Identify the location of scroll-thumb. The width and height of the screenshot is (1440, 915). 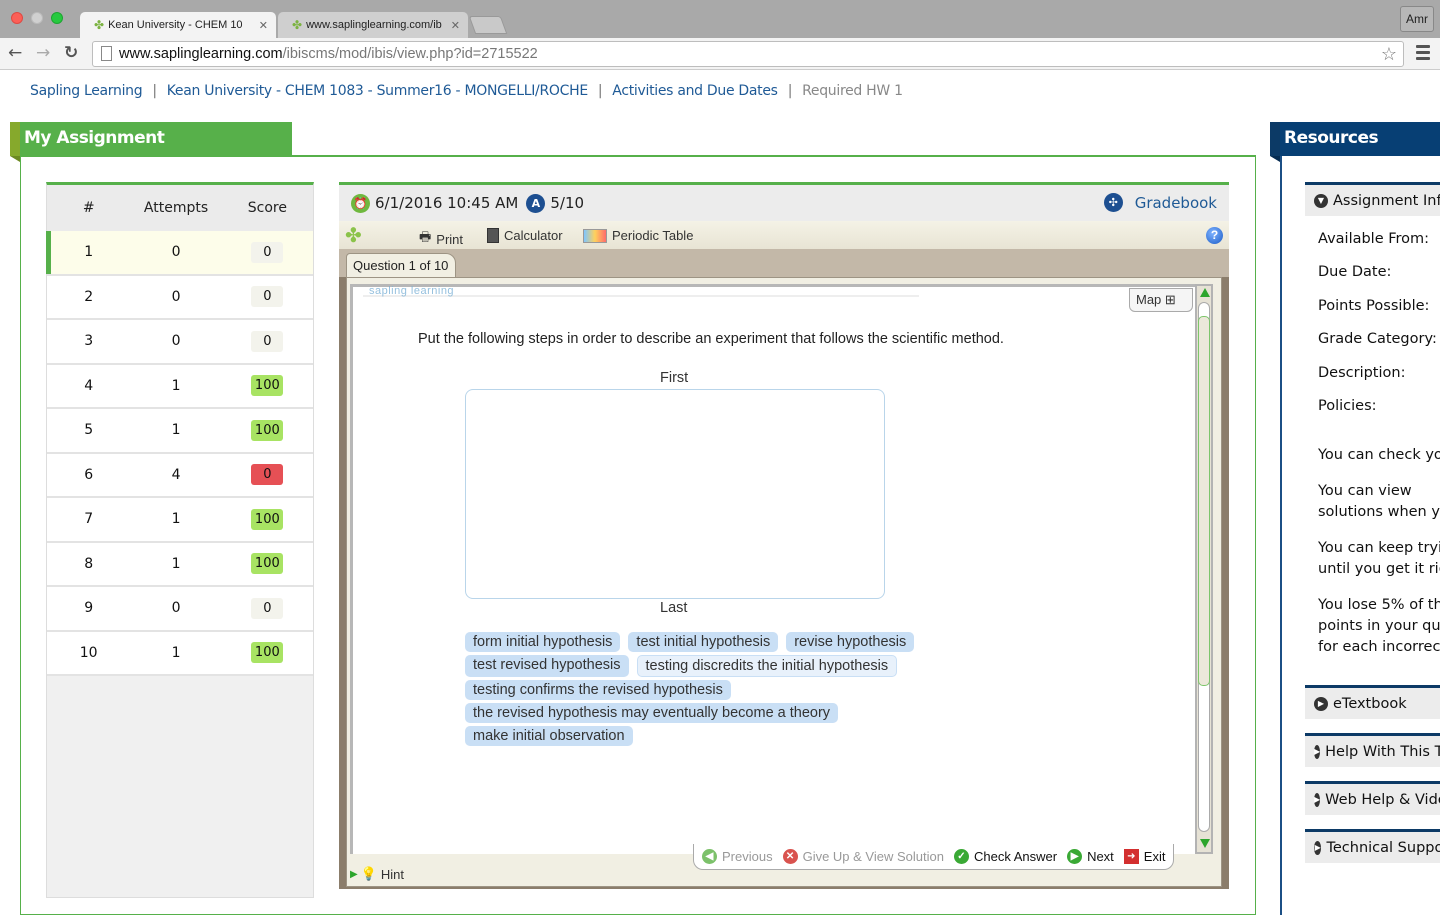
(1204, 501).